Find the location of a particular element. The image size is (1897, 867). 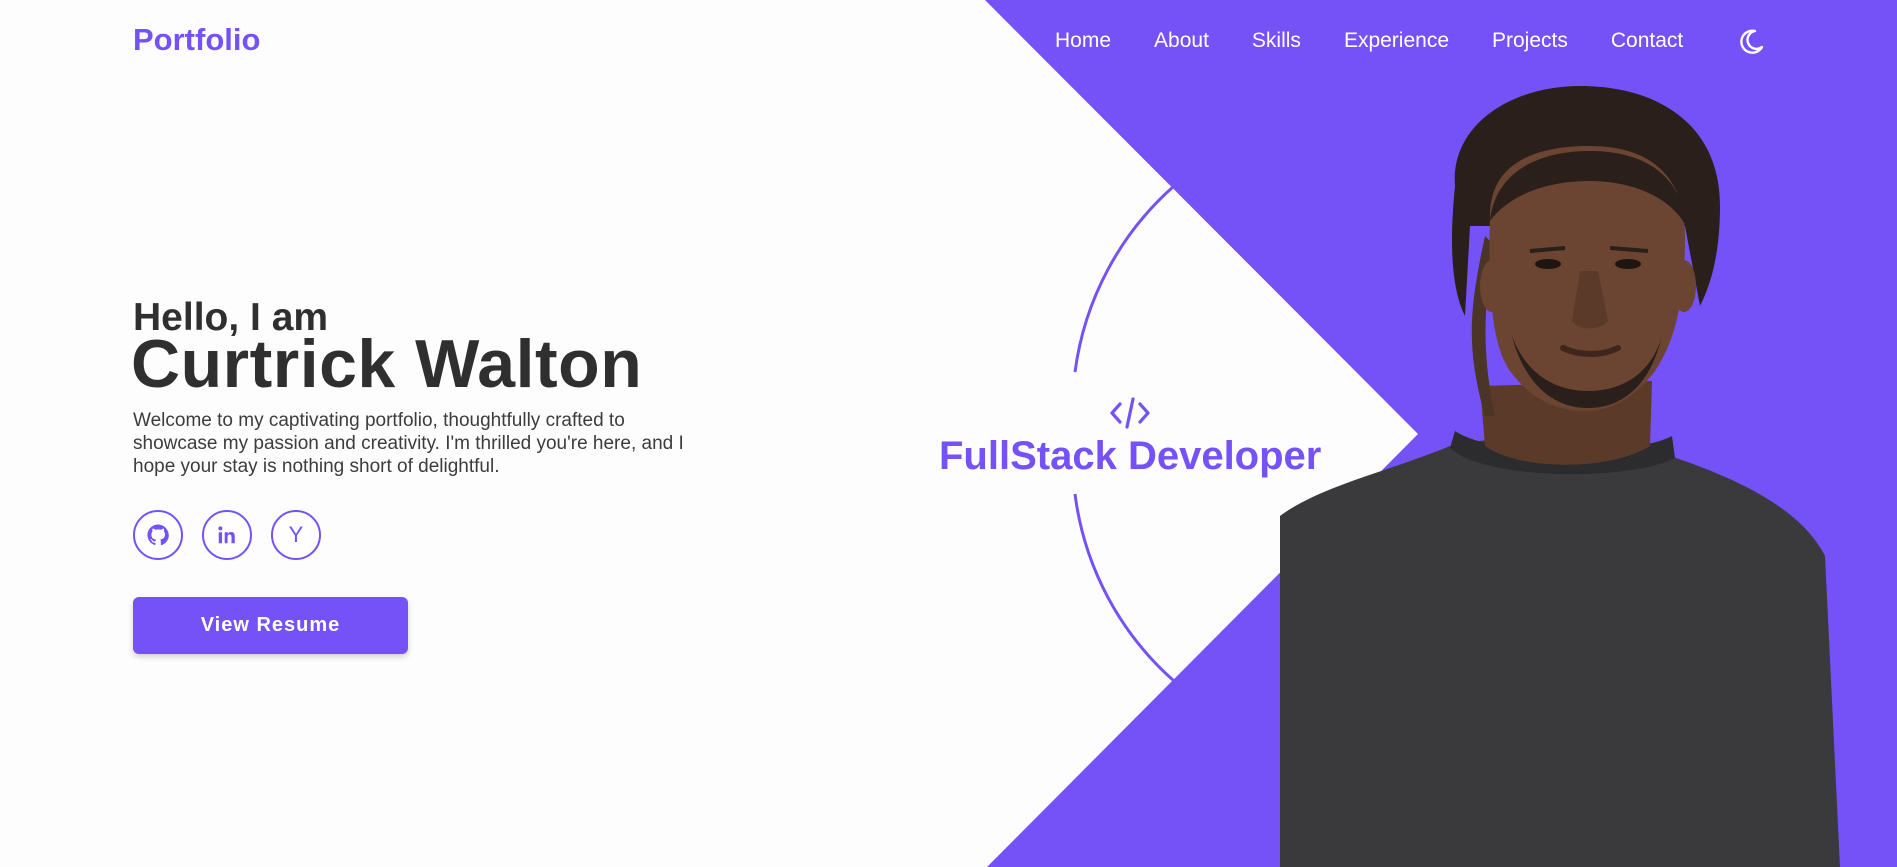

linkedin-icon is located at coordinates (226, 535).